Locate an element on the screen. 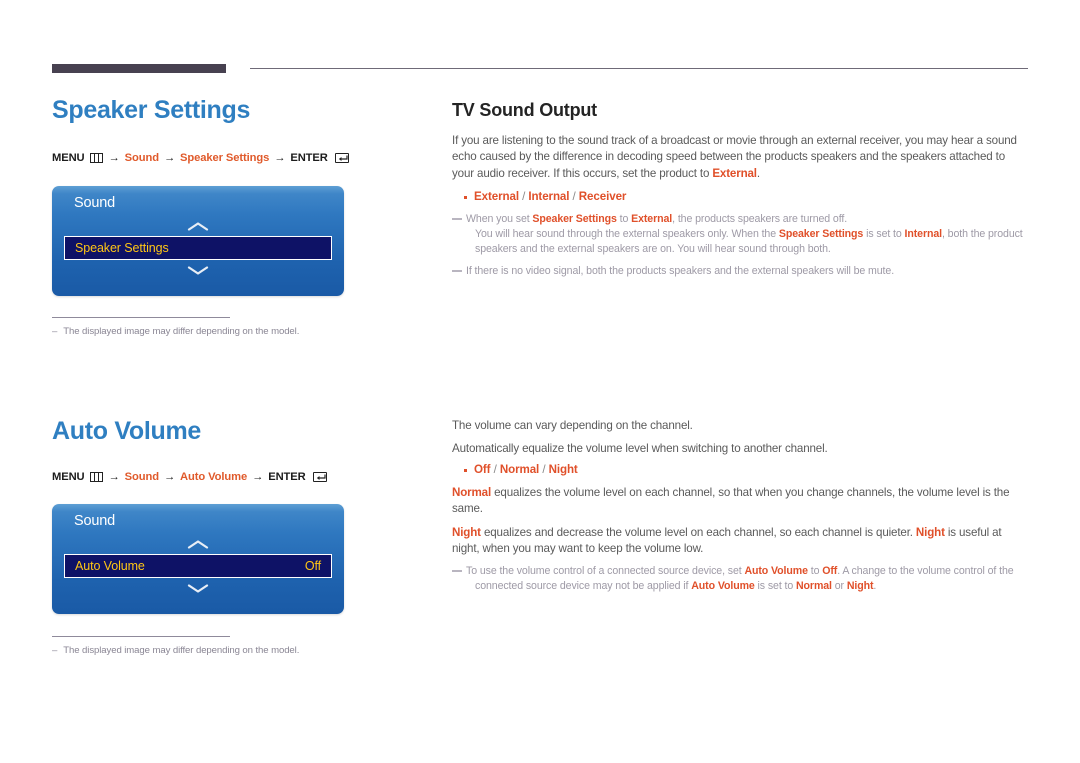  menu-row-selected: Auto Volume Off is located at coordinates (198, 566).